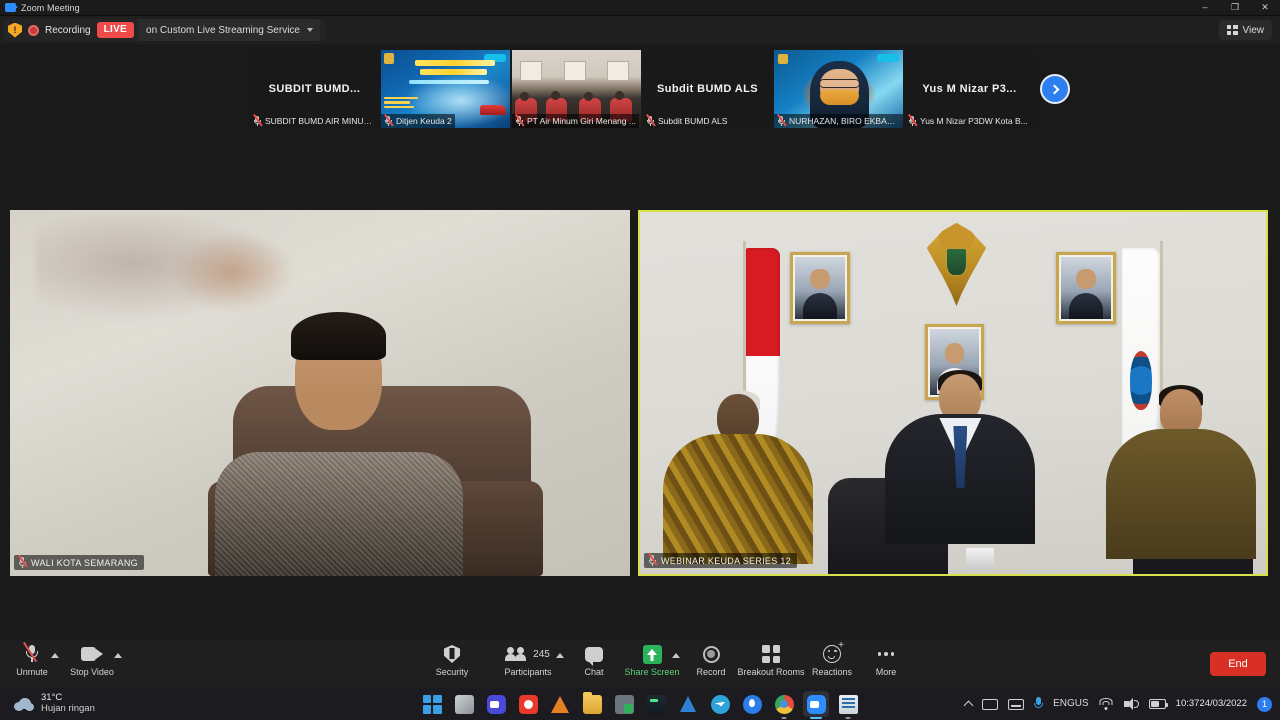 Image resolution: width=1280 pixels, height=720 pixels. What do you see at coordinates (1265, 8) in the screenshot?
I see `close-icon: ✕` at bounding box center [1265, 8].